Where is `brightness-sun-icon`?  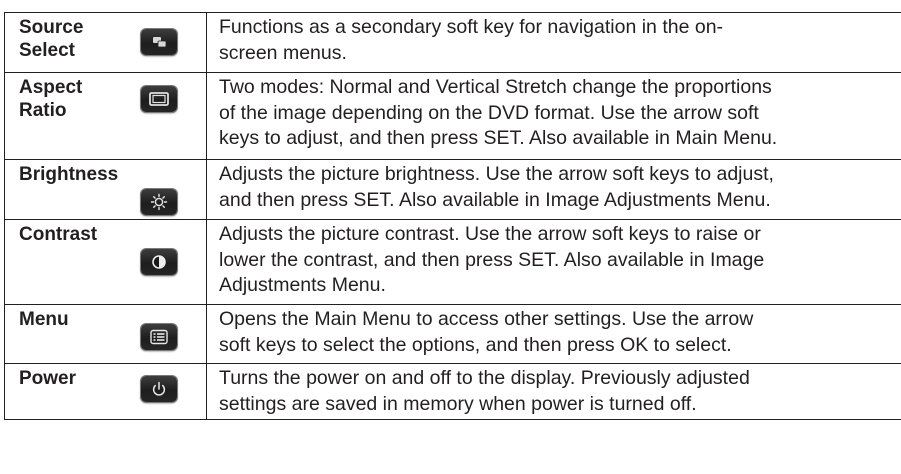
brightness-sun-icon is located at coordinates (159, 202).